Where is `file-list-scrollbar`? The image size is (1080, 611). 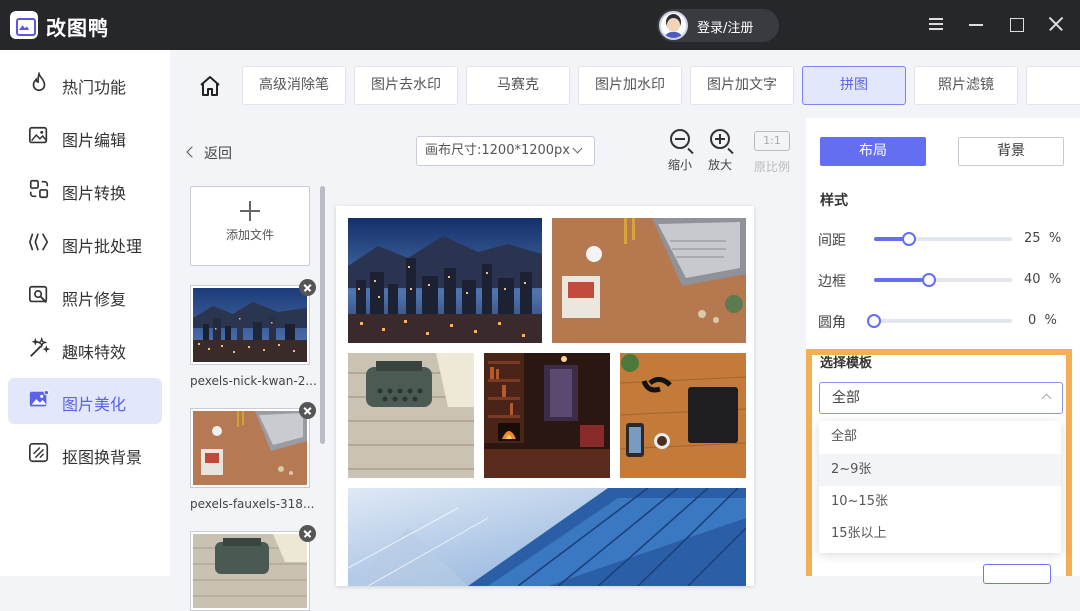 file-list-scrollbar is located at coordinates (322, 315).